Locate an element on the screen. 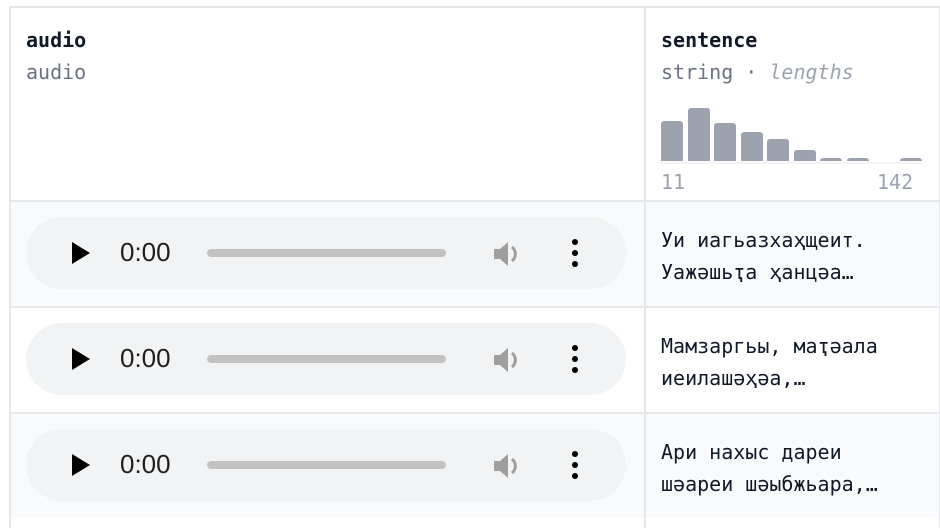 The height and width of the screenshot is (528, 940). histogram-axis is located at coordinates (791, 163).